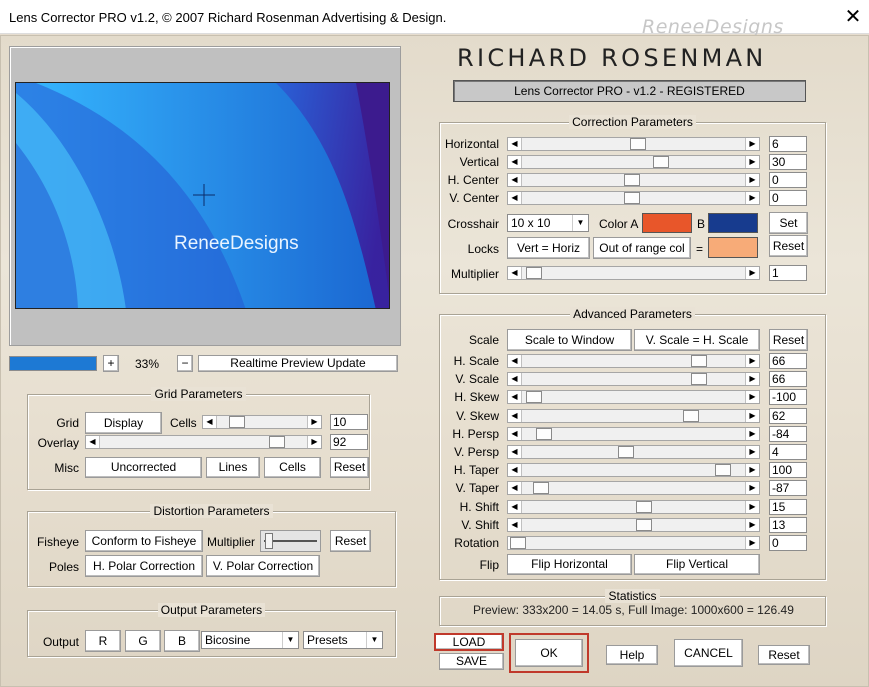 The image size is (869, 687). I want to click on v-scale-equals-h-scale-button: V. Scale = H. Scale, so click(697, 340).